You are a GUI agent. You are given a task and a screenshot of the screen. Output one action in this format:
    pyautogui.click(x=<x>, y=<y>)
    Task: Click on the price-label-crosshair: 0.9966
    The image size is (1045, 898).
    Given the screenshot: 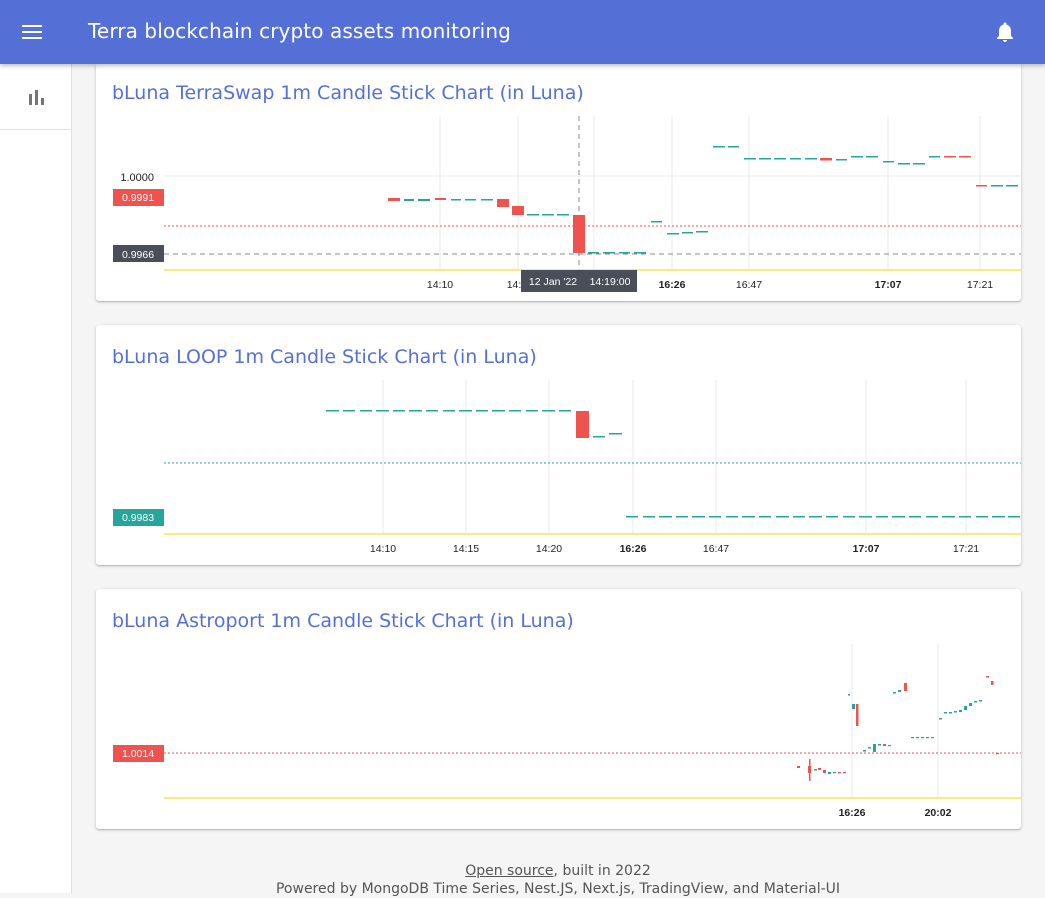 What is the action you would take?
    pyautogui.click(x=138, y=253)
    